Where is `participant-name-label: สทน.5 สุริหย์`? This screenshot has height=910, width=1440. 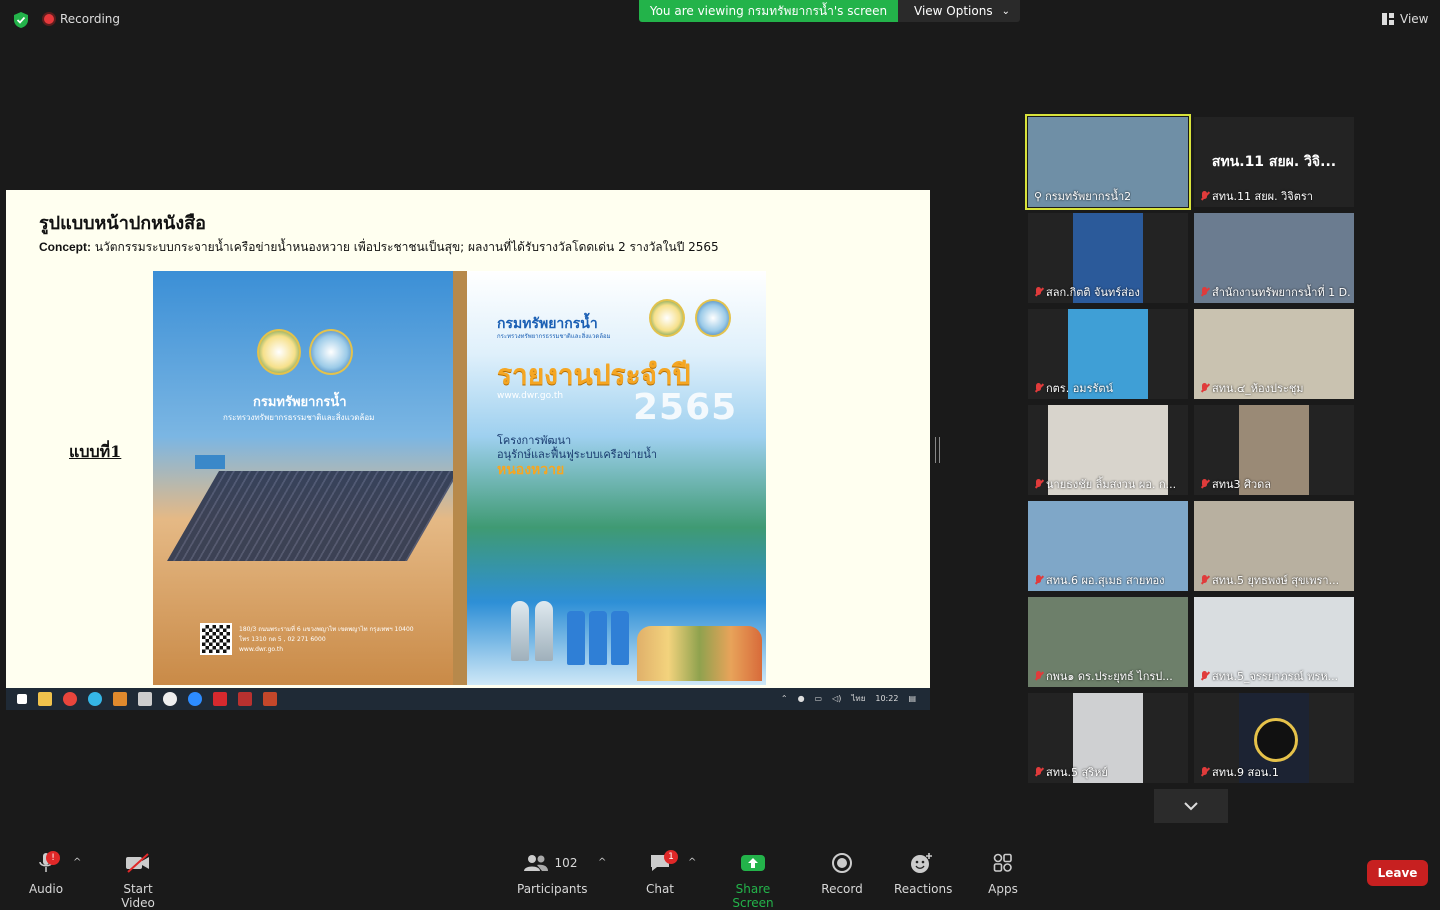
participant-name-label: สทน.5 สุริหย์ is located at coordinates (1071, 772).